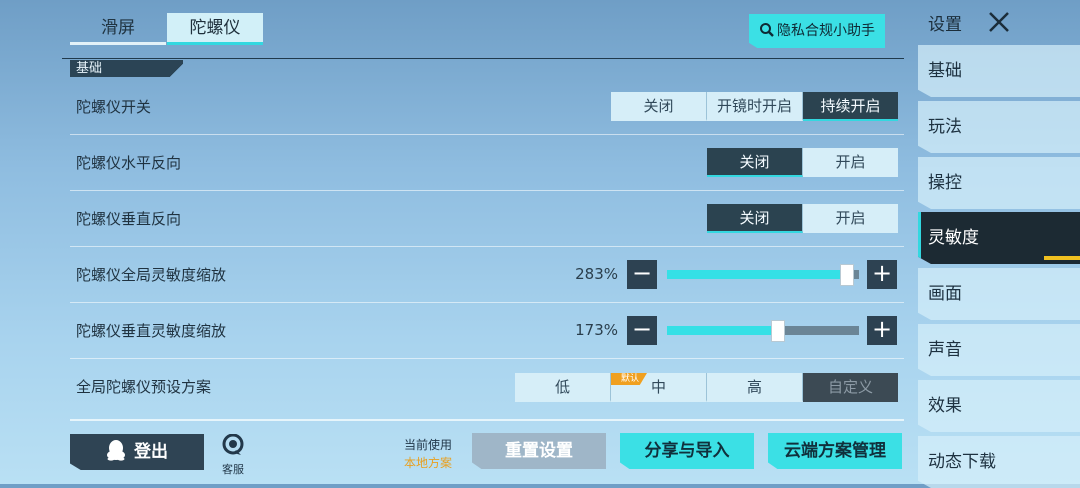  Describe the element at coordinates (118, 28) in the screenshot. I see `tab-slide: 滑屏` at that location.